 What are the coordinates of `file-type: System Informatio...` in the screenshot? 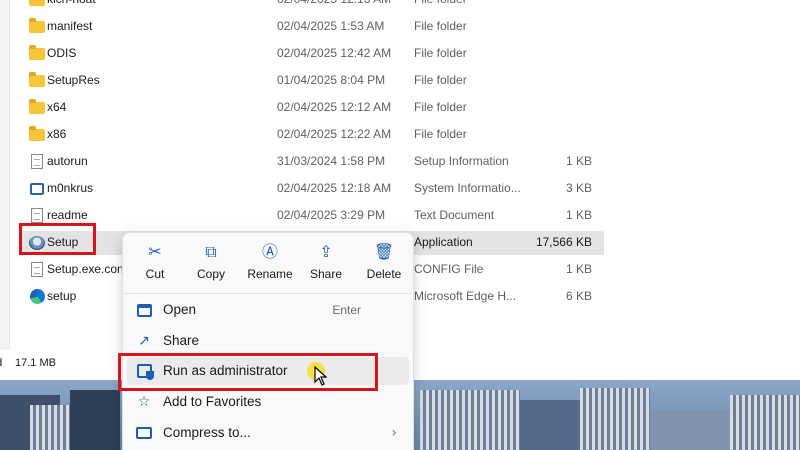 It's located at (467, 188).